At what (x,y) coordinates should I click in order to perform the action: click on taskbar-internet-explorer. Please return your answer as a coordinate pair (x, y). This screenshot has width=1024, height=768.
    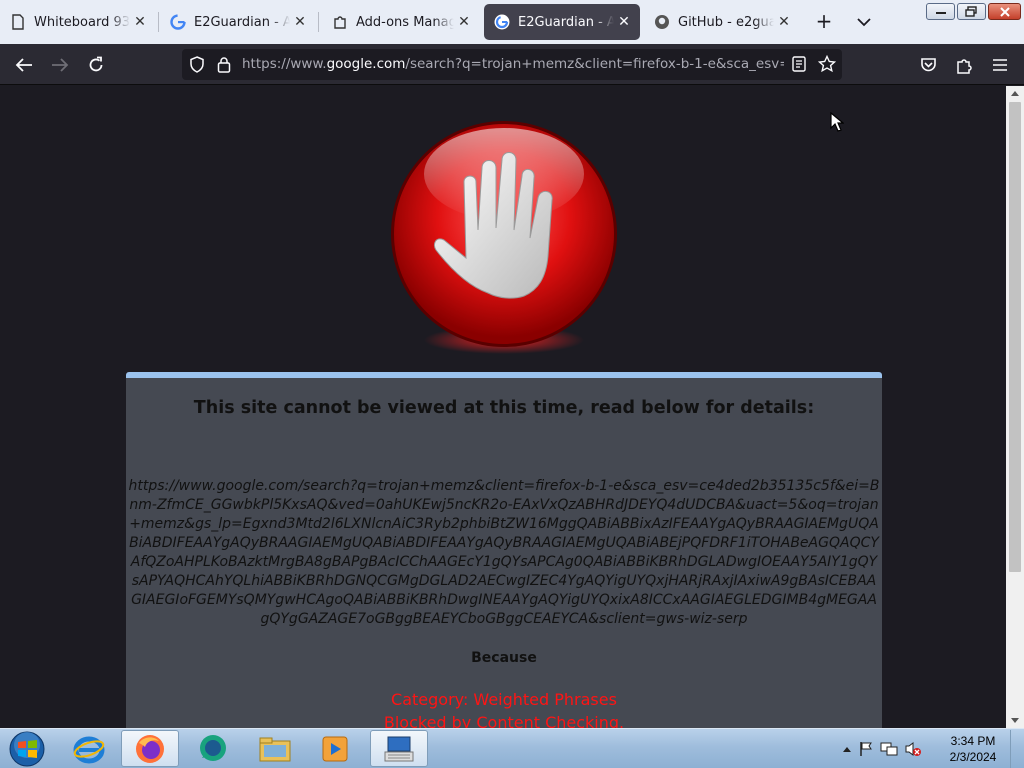
    Looking at the image, I should click on (89, 748).